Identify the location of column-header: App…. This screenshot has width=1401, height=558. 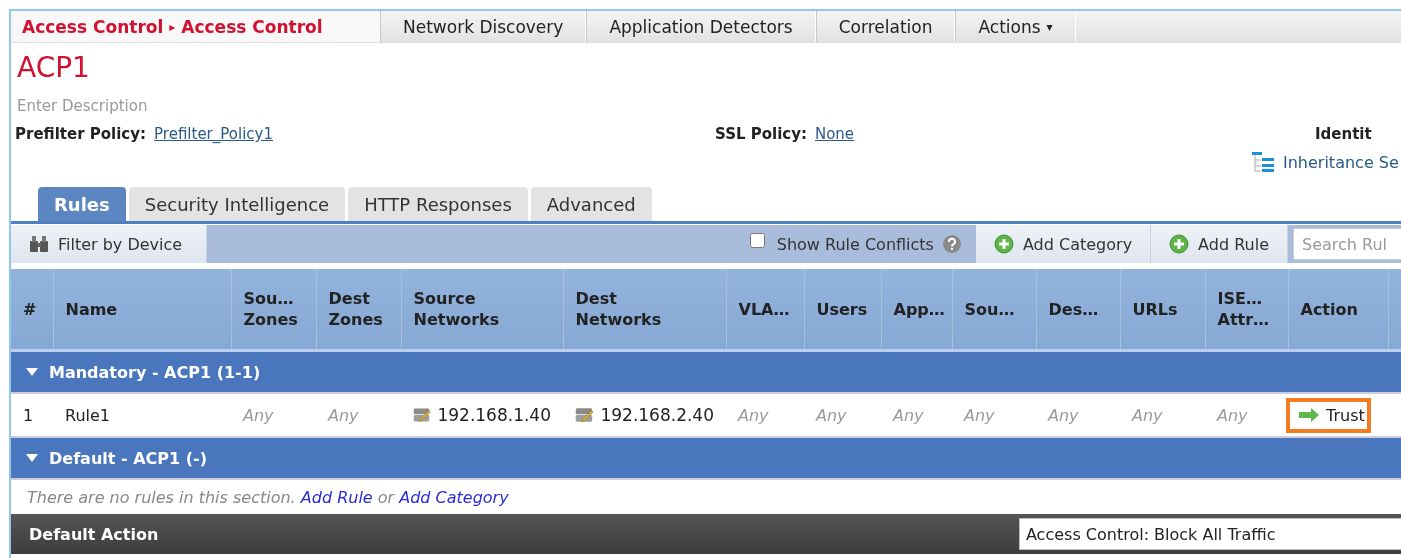
(916, 310).